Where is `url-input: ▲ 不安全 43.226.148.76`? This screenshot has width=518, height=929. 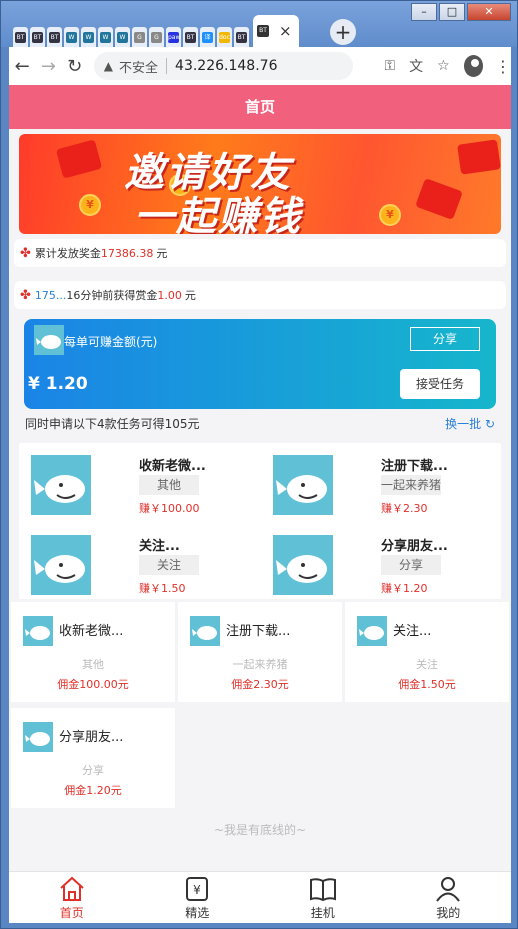
url-input: ▲ 不安全 43.226.148.76 is located at coordinates (223, 66).